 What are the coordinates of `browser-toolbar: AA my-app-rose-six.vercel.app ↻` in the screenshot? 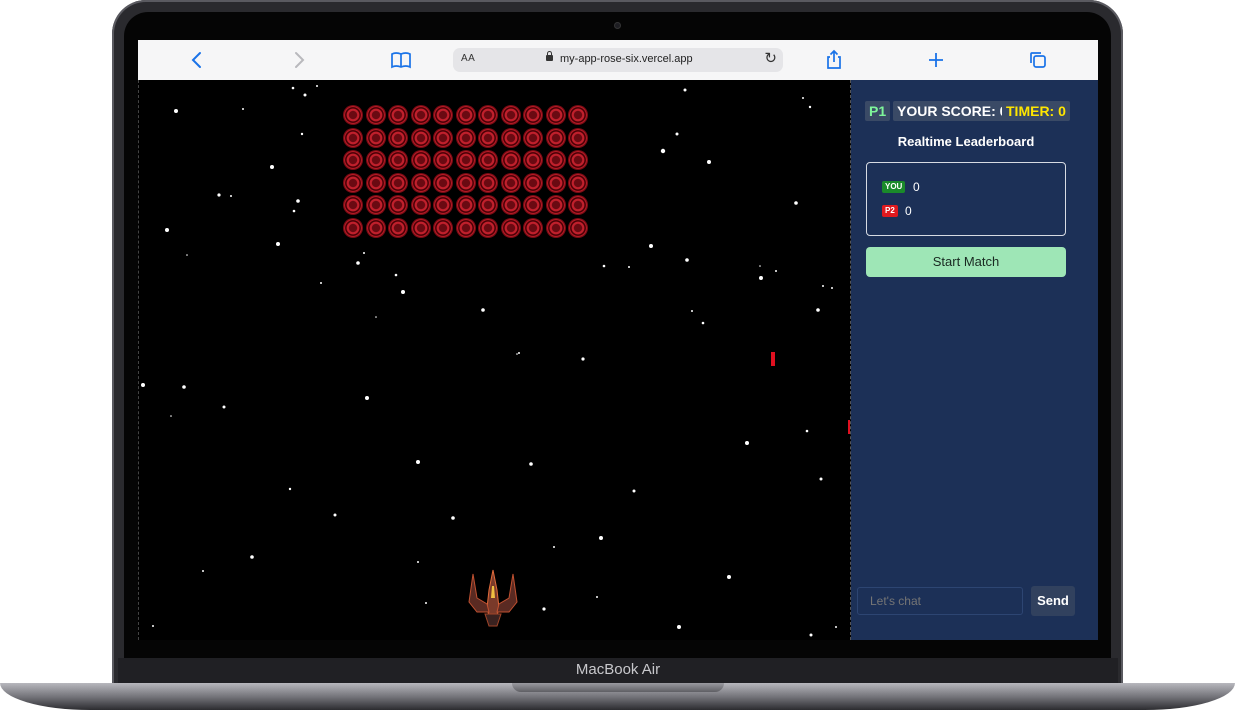 It's located at (618, 60).